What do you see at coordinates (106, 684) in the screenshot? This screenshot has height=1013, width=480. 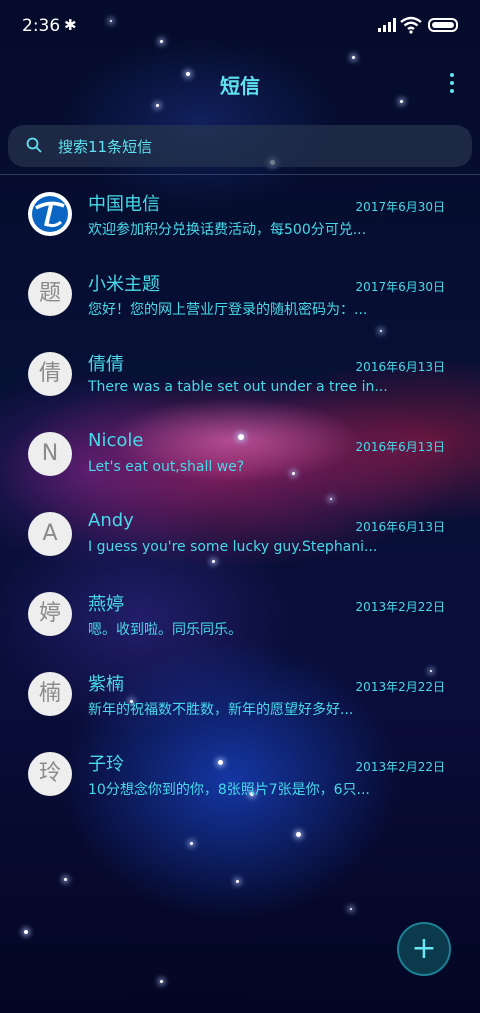 I see `contact-name: 紫楠` at bounding box center [106, 684].